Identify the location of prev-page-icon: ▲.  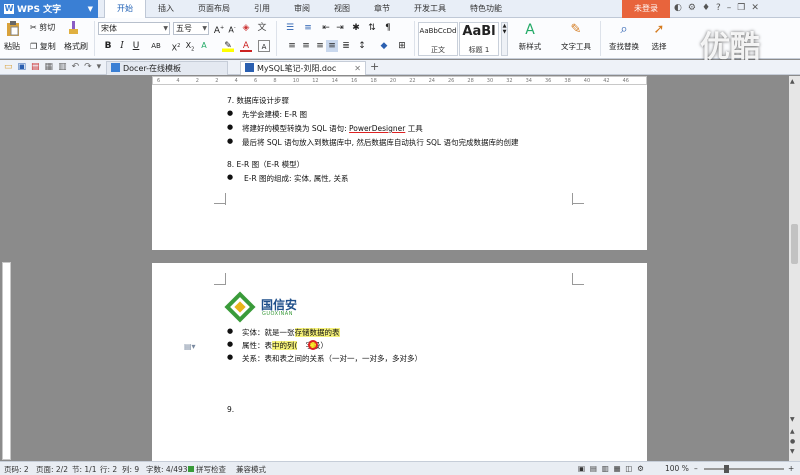
(792, 431).